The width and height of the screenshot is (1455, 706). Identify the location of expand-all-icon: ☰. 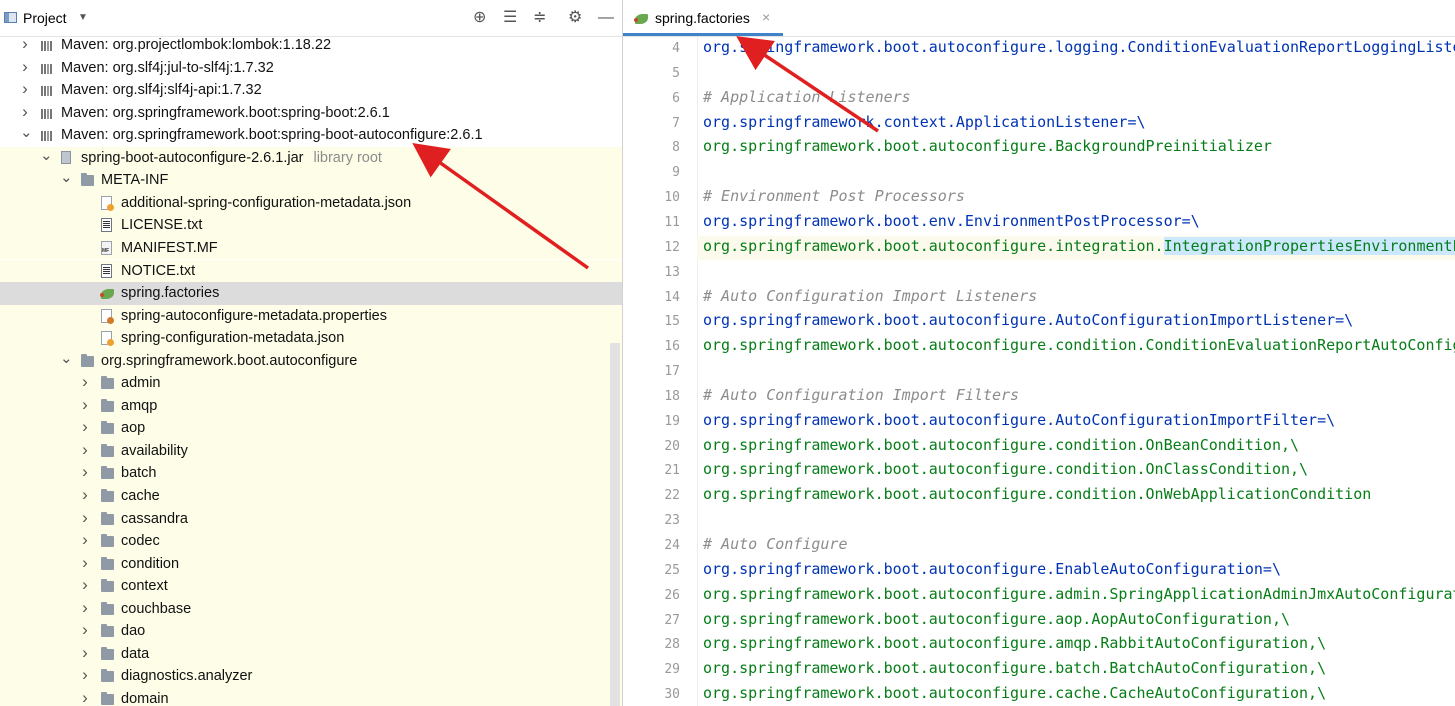
(510, 18).